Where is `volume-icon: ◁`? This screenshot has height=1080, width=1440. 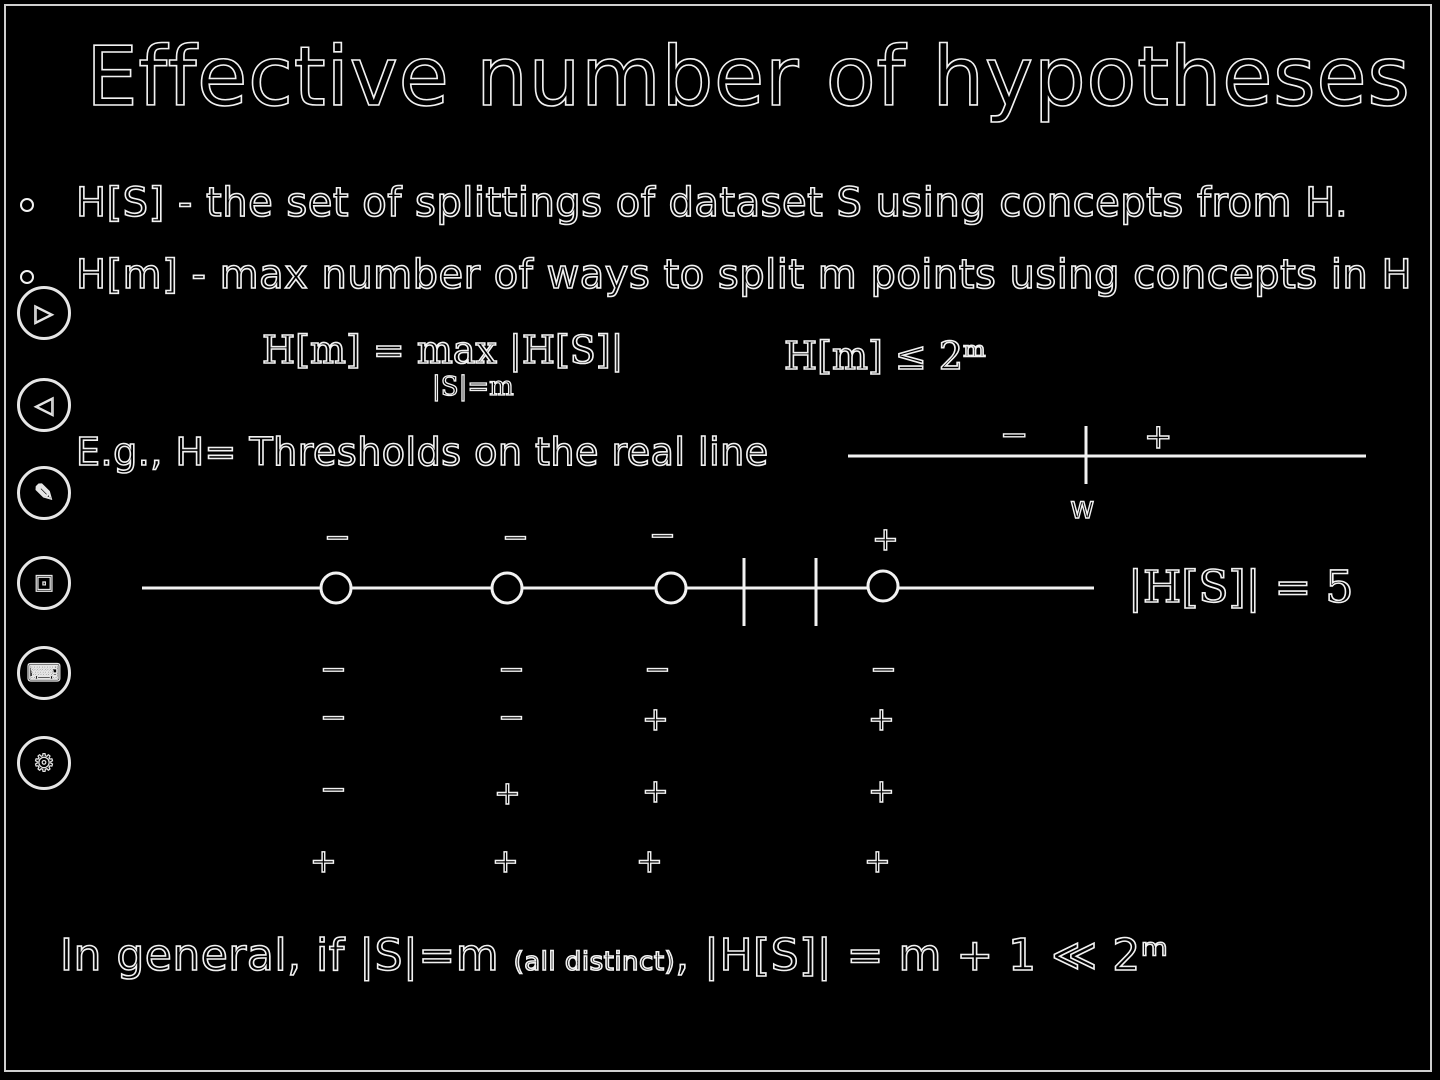 volume-icon: ◁ is located at coordinates (44, 405).